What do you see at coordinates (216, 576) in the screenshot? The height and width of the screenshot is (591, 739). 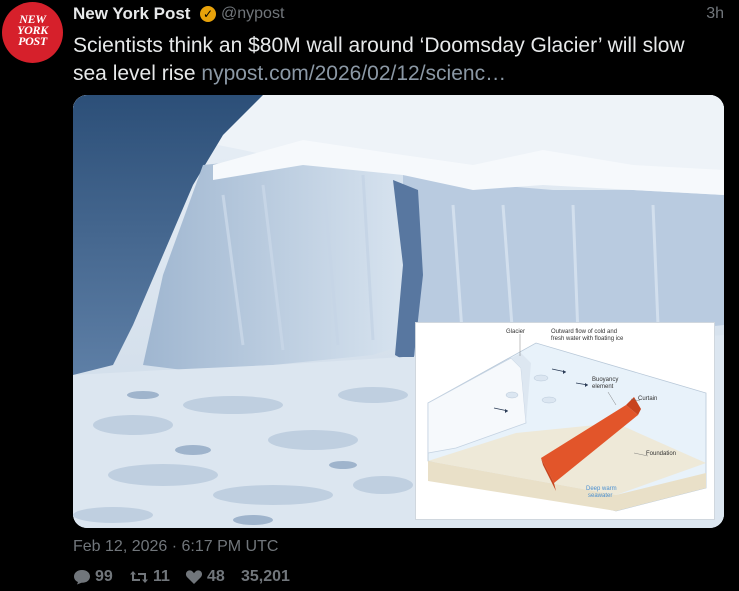 I see `like-count: 48` at bounding box center [216, 576].